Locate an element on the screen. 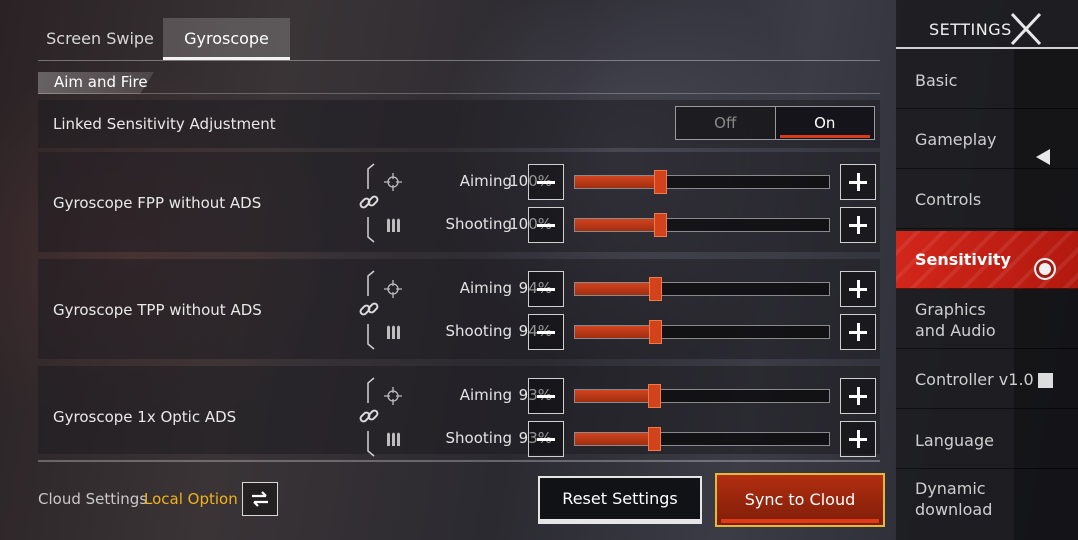 The width and height of the screenshot is (1078, 540). sidebar-item-label: Sensitivity is located at coordinates (963, 259).